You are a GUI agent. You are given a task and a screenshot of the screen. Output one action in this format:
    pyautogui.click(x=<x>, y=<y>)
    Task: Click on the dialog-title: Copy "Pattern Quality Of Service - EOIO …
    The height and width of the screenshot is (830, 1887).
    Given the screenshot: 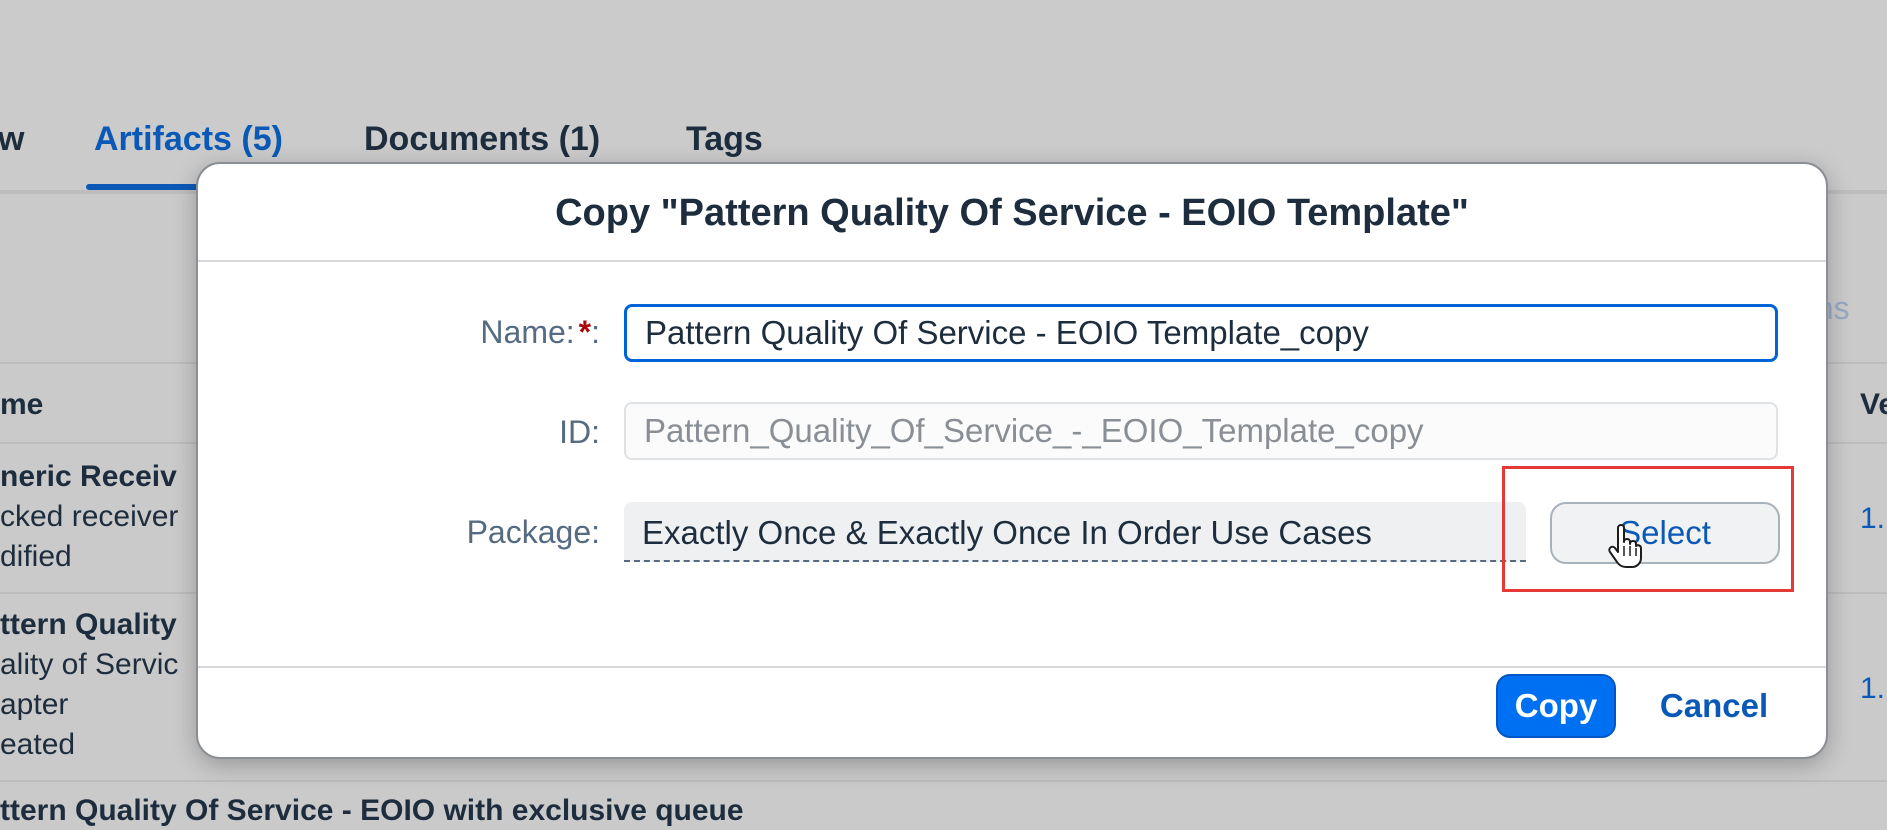 What is the action you would take?
    pyautogui.click(x=1012, y=213)
    